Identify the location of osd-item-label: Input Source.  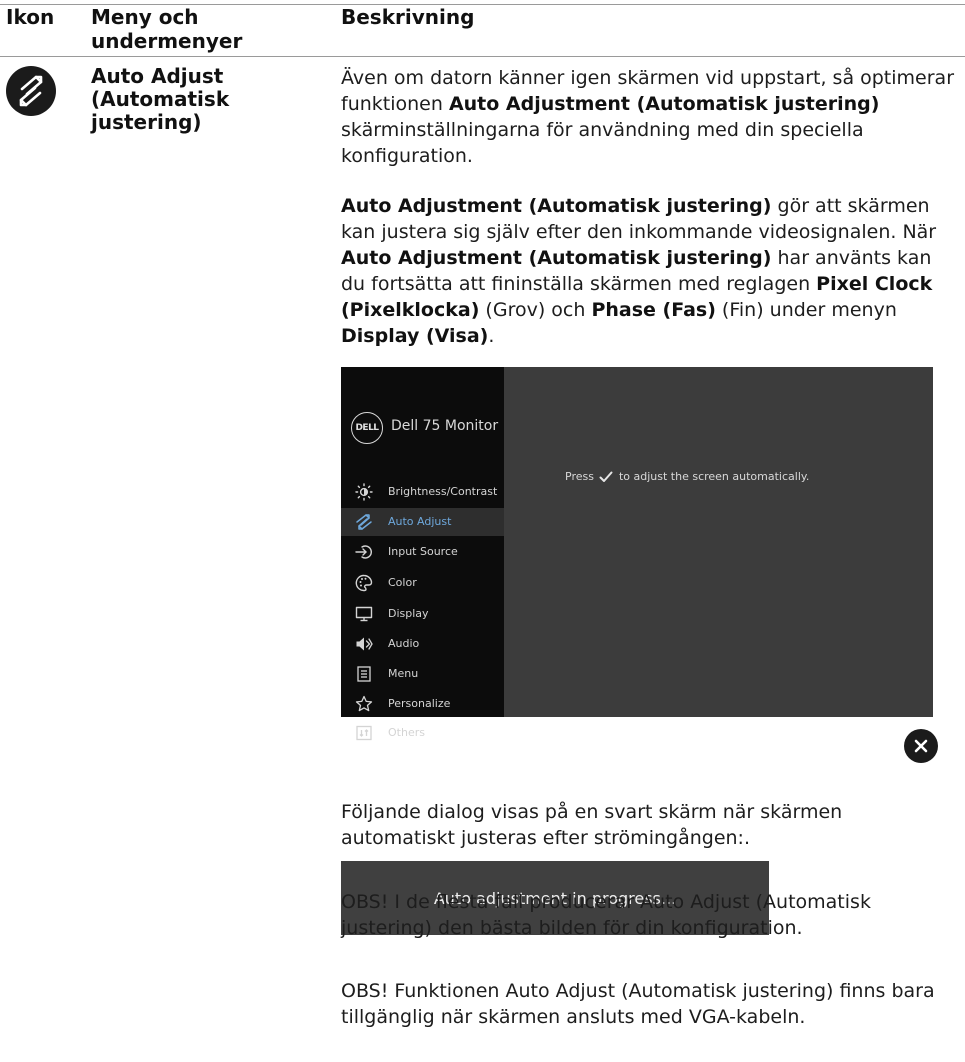
(423, 551).